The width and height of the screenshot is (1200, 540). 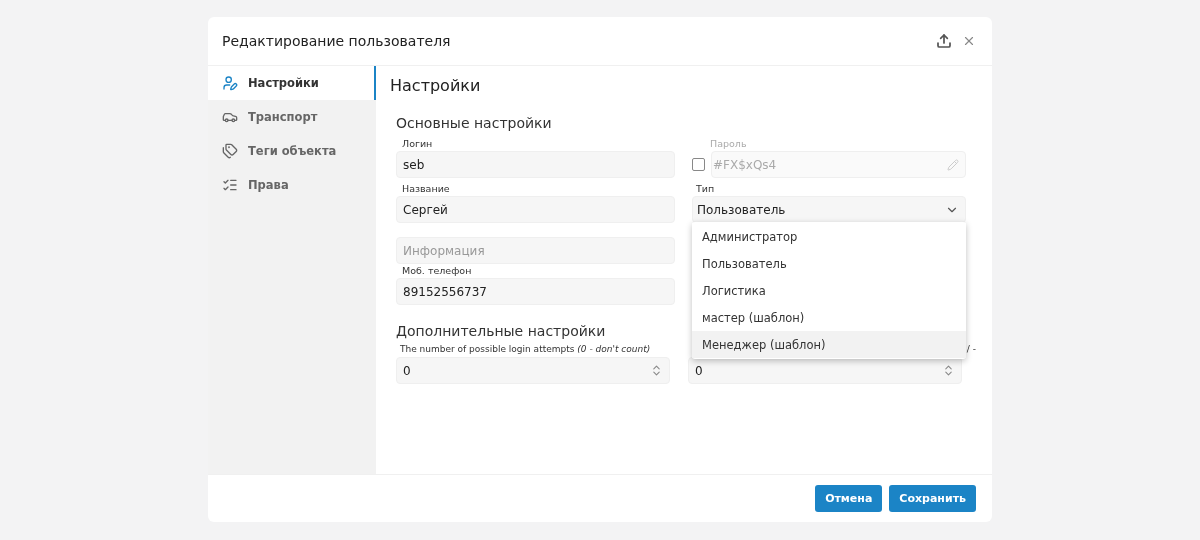 What do you see at coordinates (418, 144) in the screenshot?
I see `field-label: Логин` at bounding box center [418, 144].